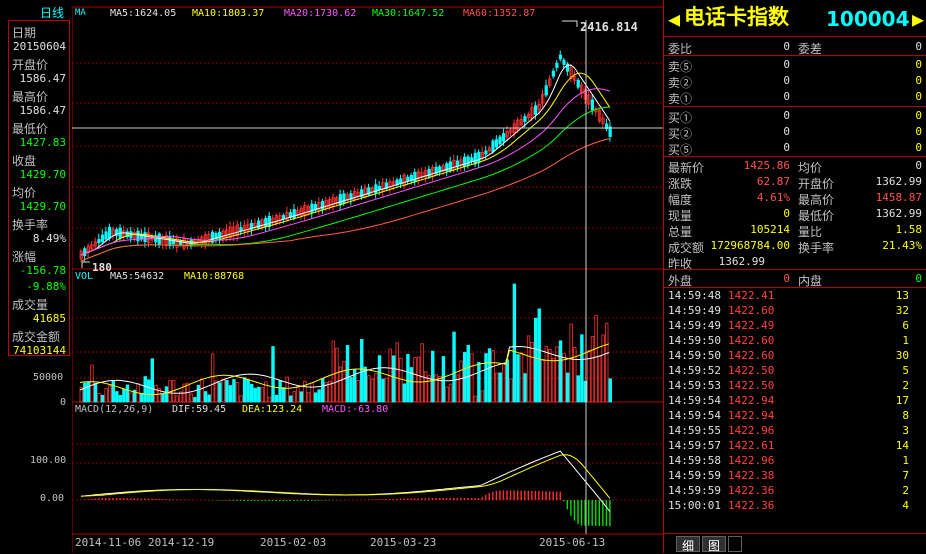 Image resolution: width=926 pixels, height=554 pixels. I want to click on right-arrow-icon: ▶, so click(918, 19).